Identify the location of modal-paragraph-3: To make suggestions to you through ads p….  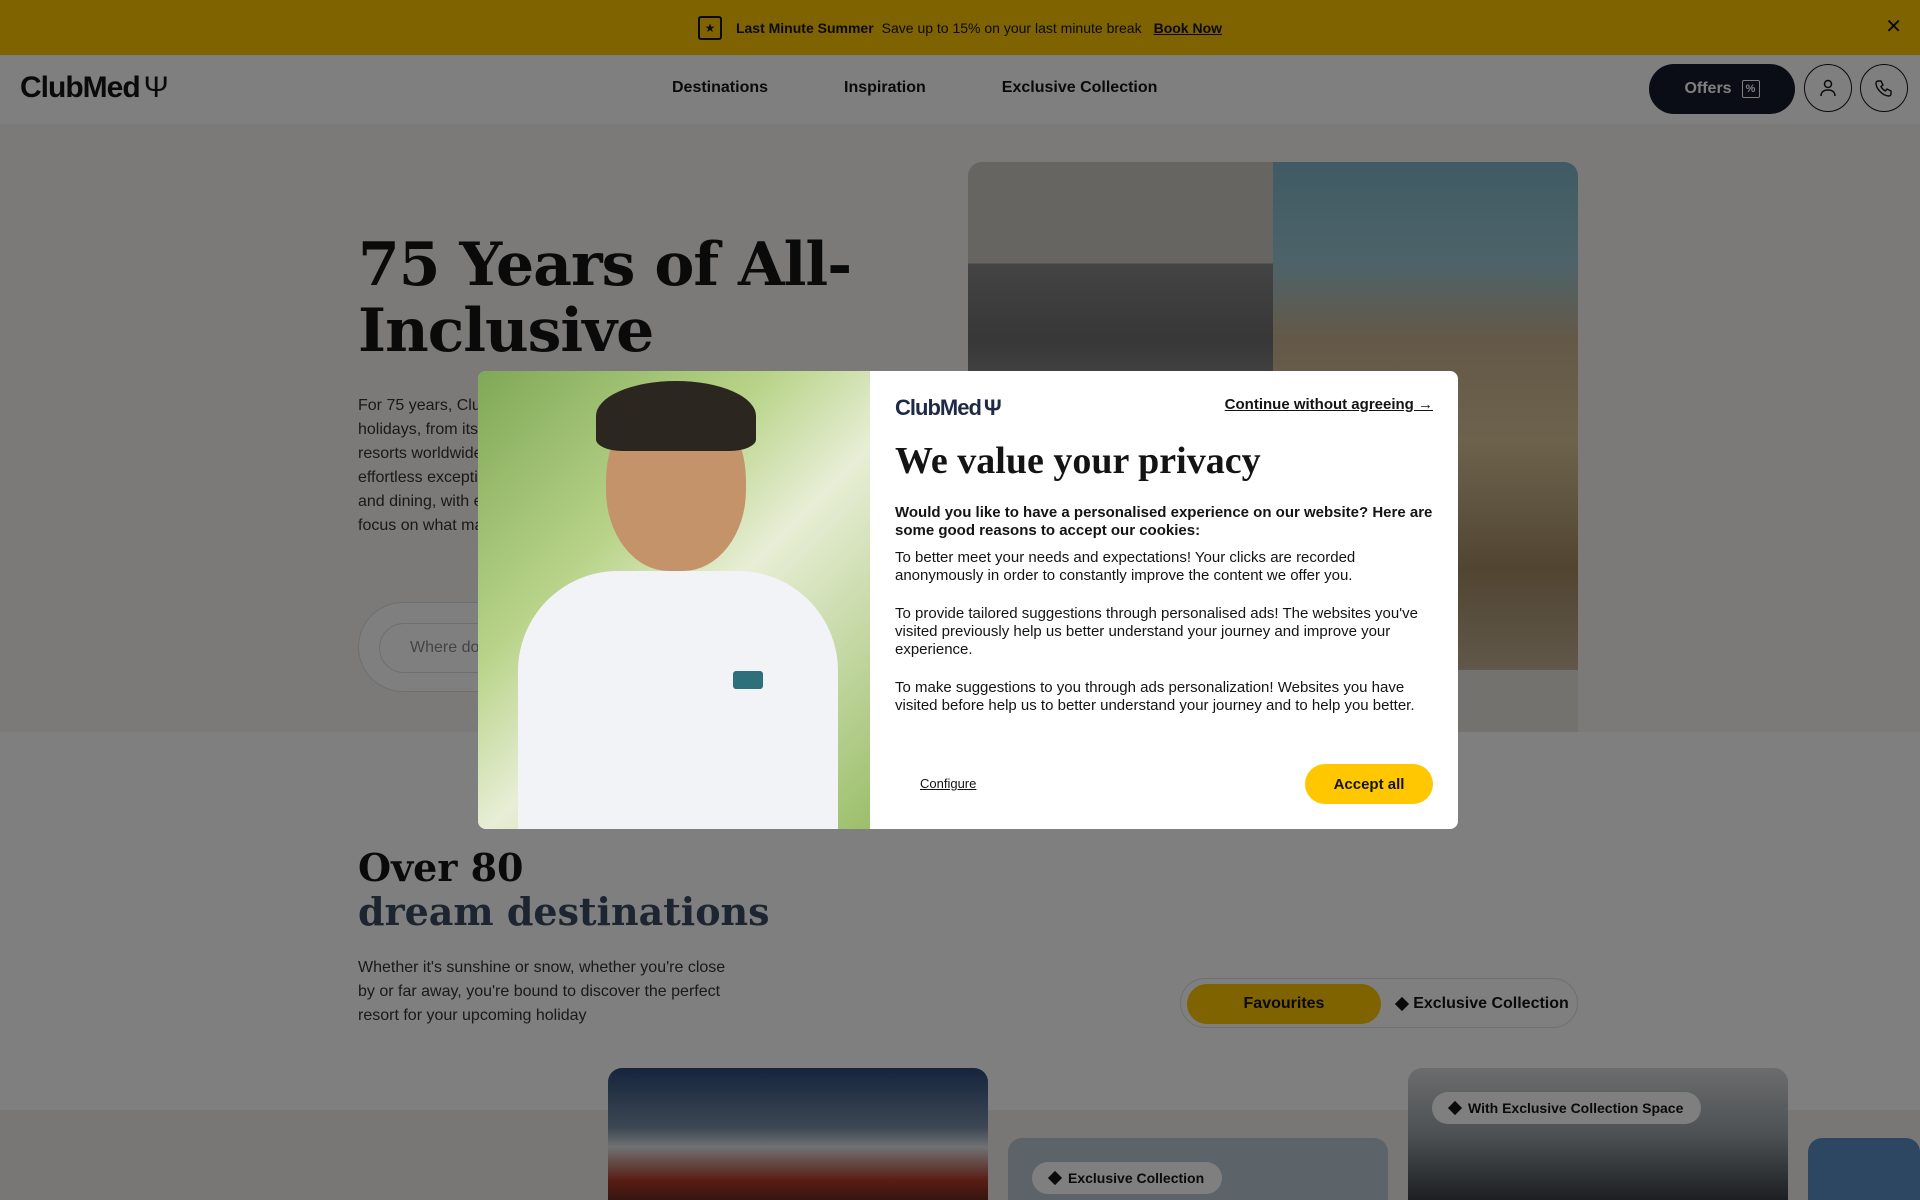
(1155, 696).